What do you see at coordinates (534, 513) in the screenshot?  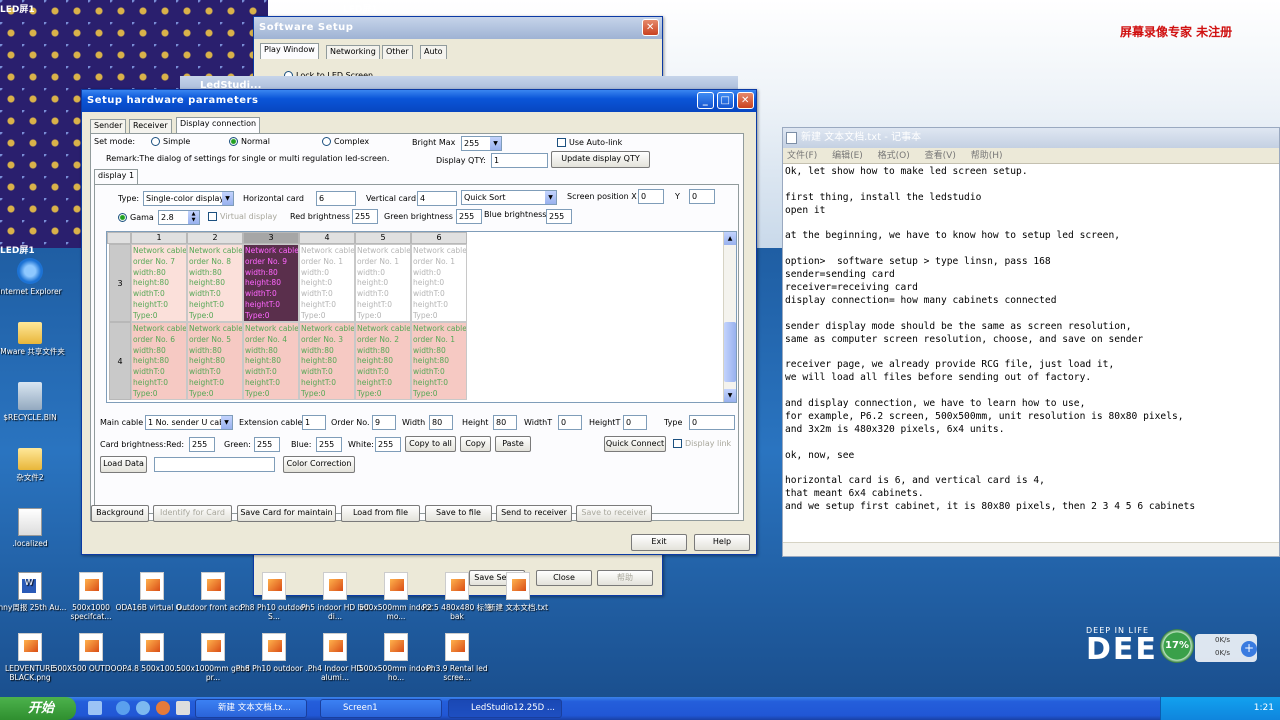 I see `send-to-receiver-button: Send to receiver` at bounding box center [534, 513].